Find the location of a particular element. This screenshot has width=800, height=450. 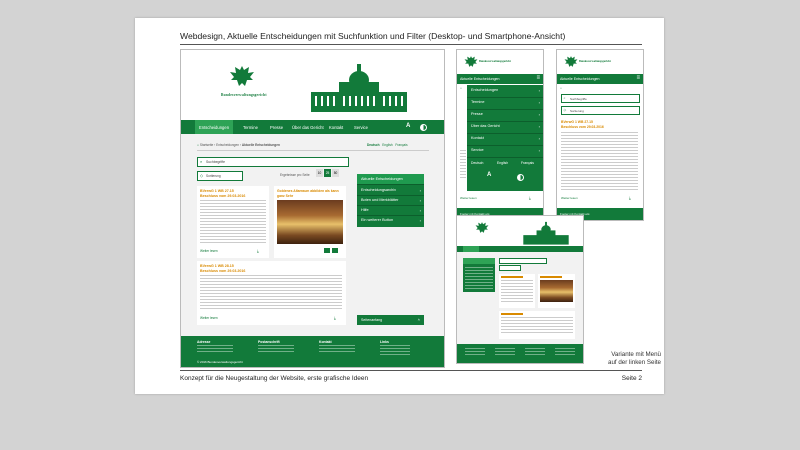

variant-side-menu is located at coordinates (479, 275).